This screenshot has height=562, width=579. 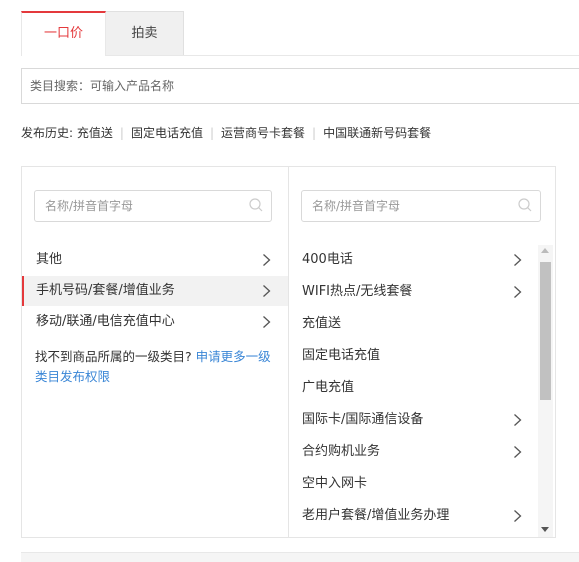 What do you see at coordinates (422, 324) in the screenshot?
I see `subcategory-item: 充值送` at bounding box center [422, 324].